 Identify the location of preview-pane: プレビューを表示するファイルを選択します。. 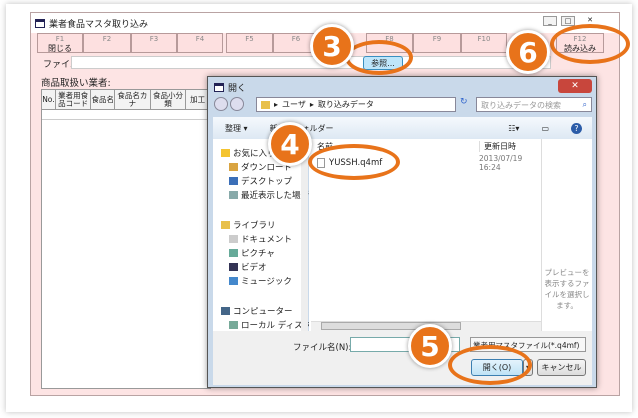
(566, 235).